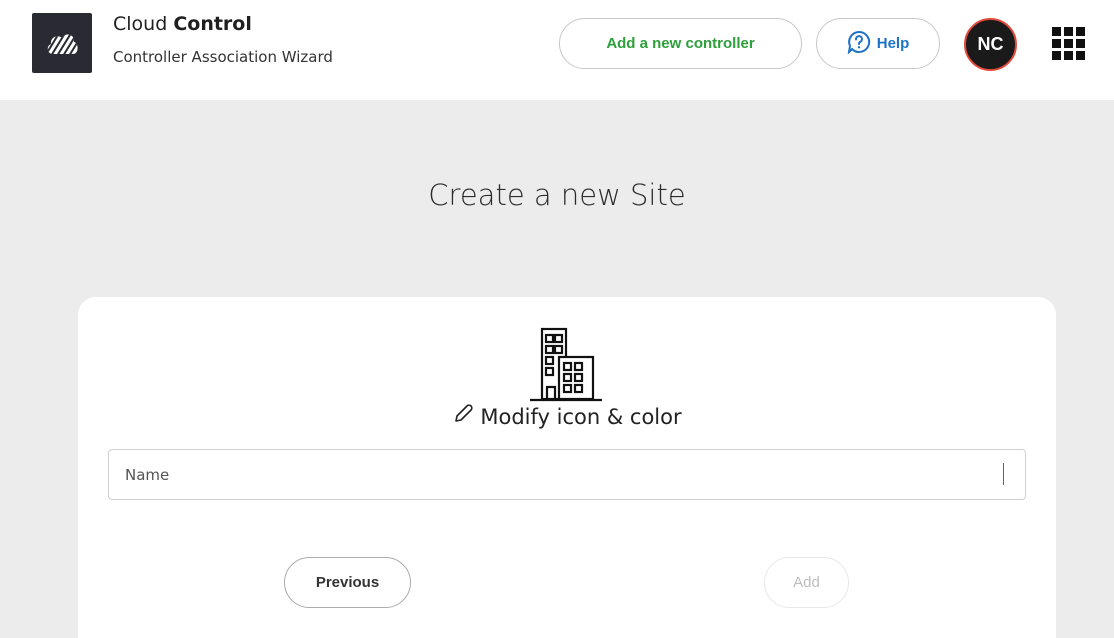 The width and height of the screenshot is (1114, 638). What do you see at coordinates (893, 43) in the screenshot?
I see `help-label: Help` at bounding box center [893, 43].